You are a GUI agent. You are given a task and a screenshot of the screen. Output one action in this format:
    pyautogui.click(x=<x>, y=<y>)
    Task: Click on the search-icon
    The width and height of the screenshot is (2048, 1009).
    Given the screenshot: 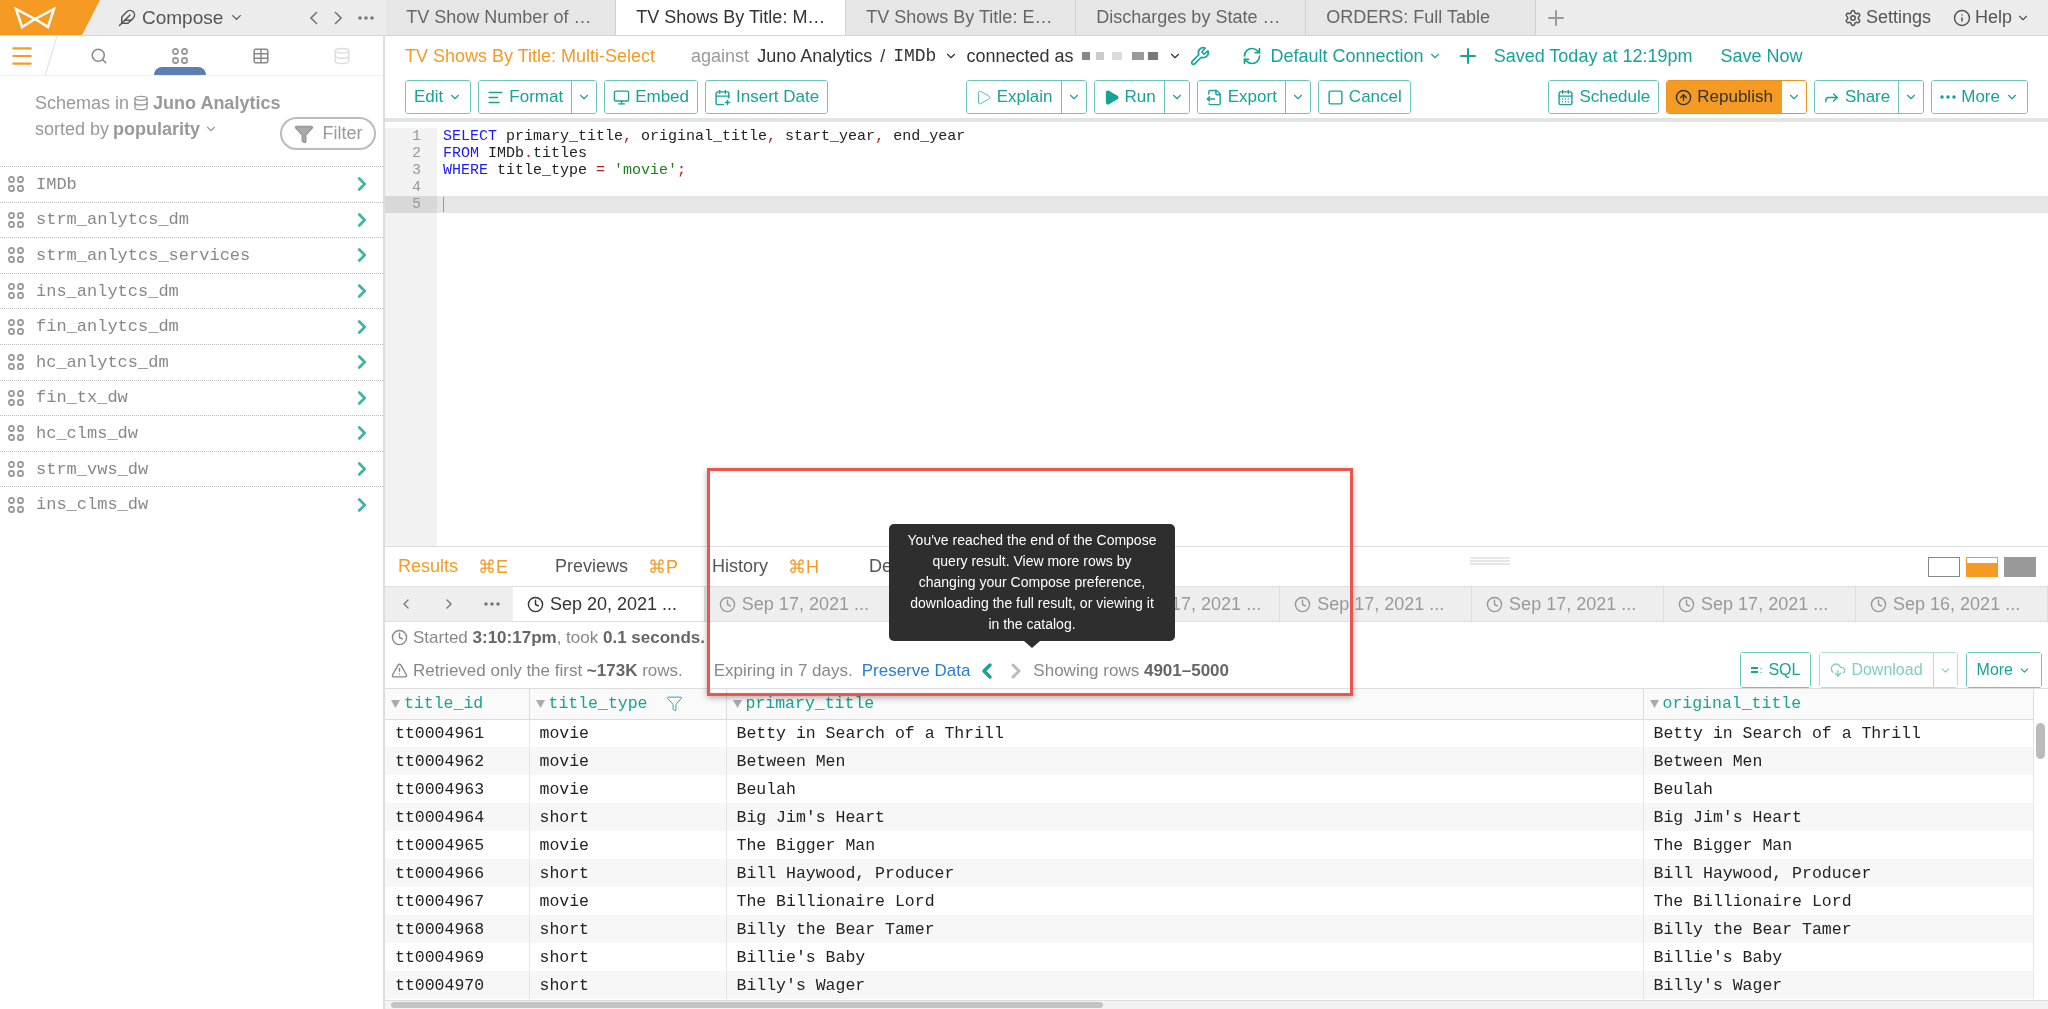 What is the action you would take?
    pyautogui.click(x=98, y=55)
    